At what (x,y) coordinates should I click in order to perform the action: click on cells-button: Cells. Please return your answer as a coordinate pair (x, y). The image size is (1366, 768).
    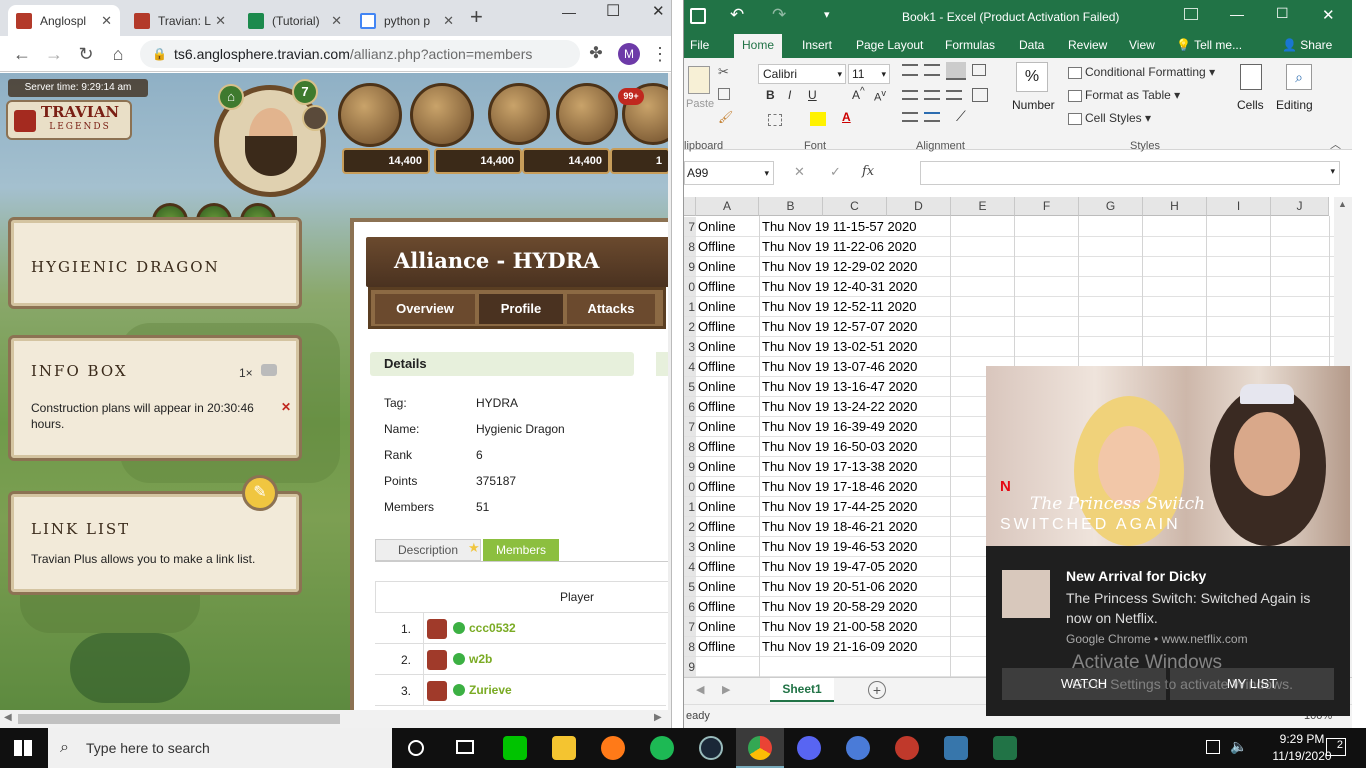
    Looking at the image, I should click on (1250, 105).